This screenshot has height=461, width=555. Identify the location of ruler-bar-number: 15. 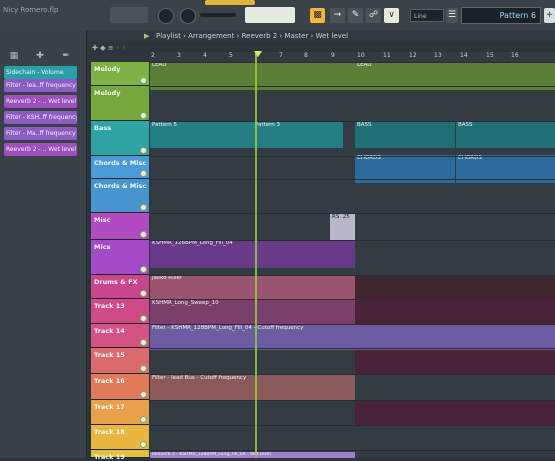
(490, 55).